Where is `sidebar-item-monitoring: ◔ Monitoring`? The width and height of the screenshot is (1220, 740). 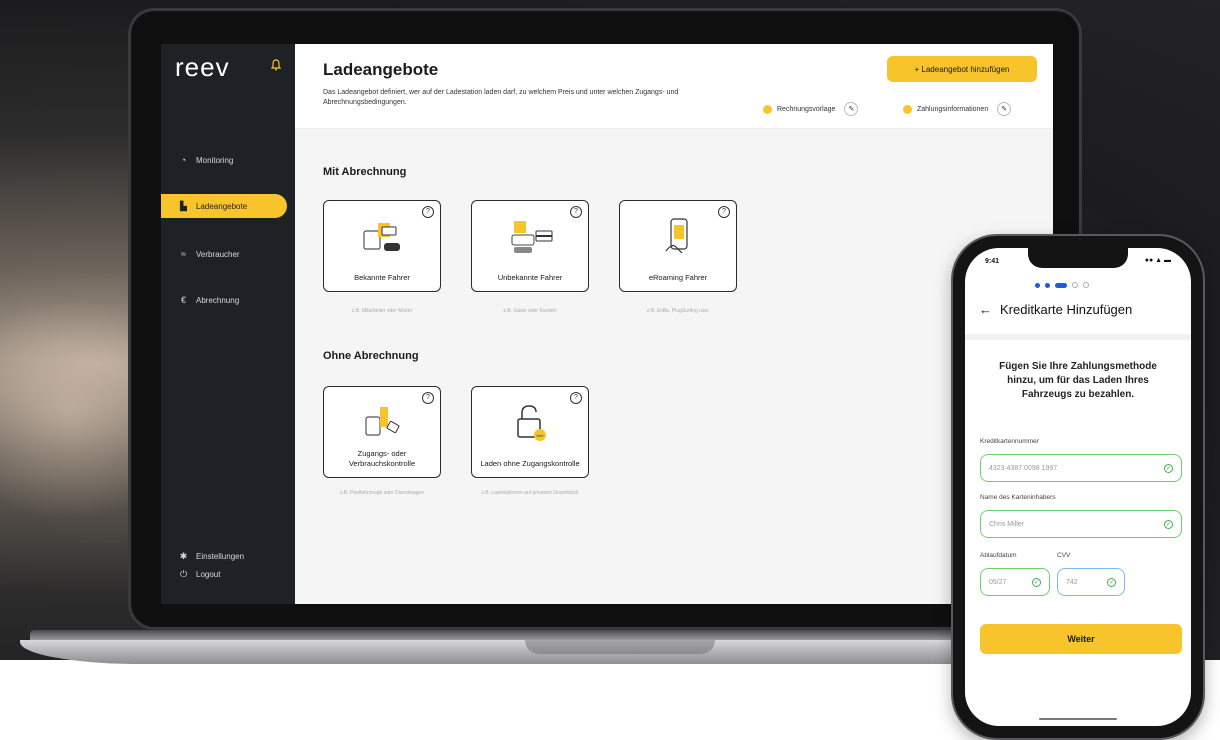
sidebar-item-monitoring: ◔ Monitoring is located at coordinates (223, 160).